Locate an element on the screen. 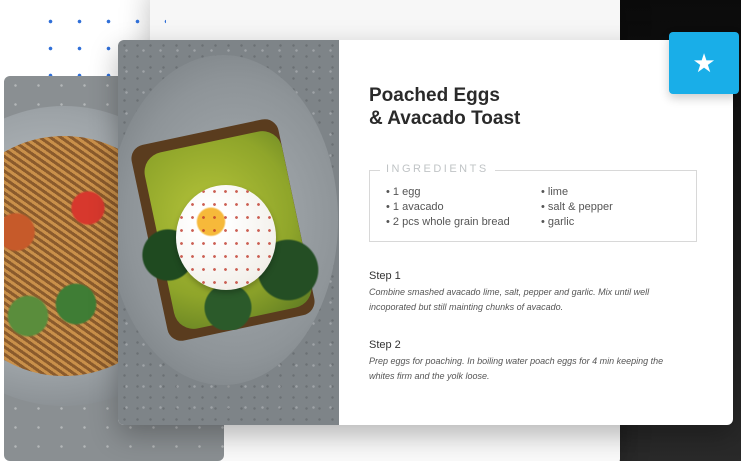  ingredients-label: INGREDIENTS is located at coordinates (437, 169).